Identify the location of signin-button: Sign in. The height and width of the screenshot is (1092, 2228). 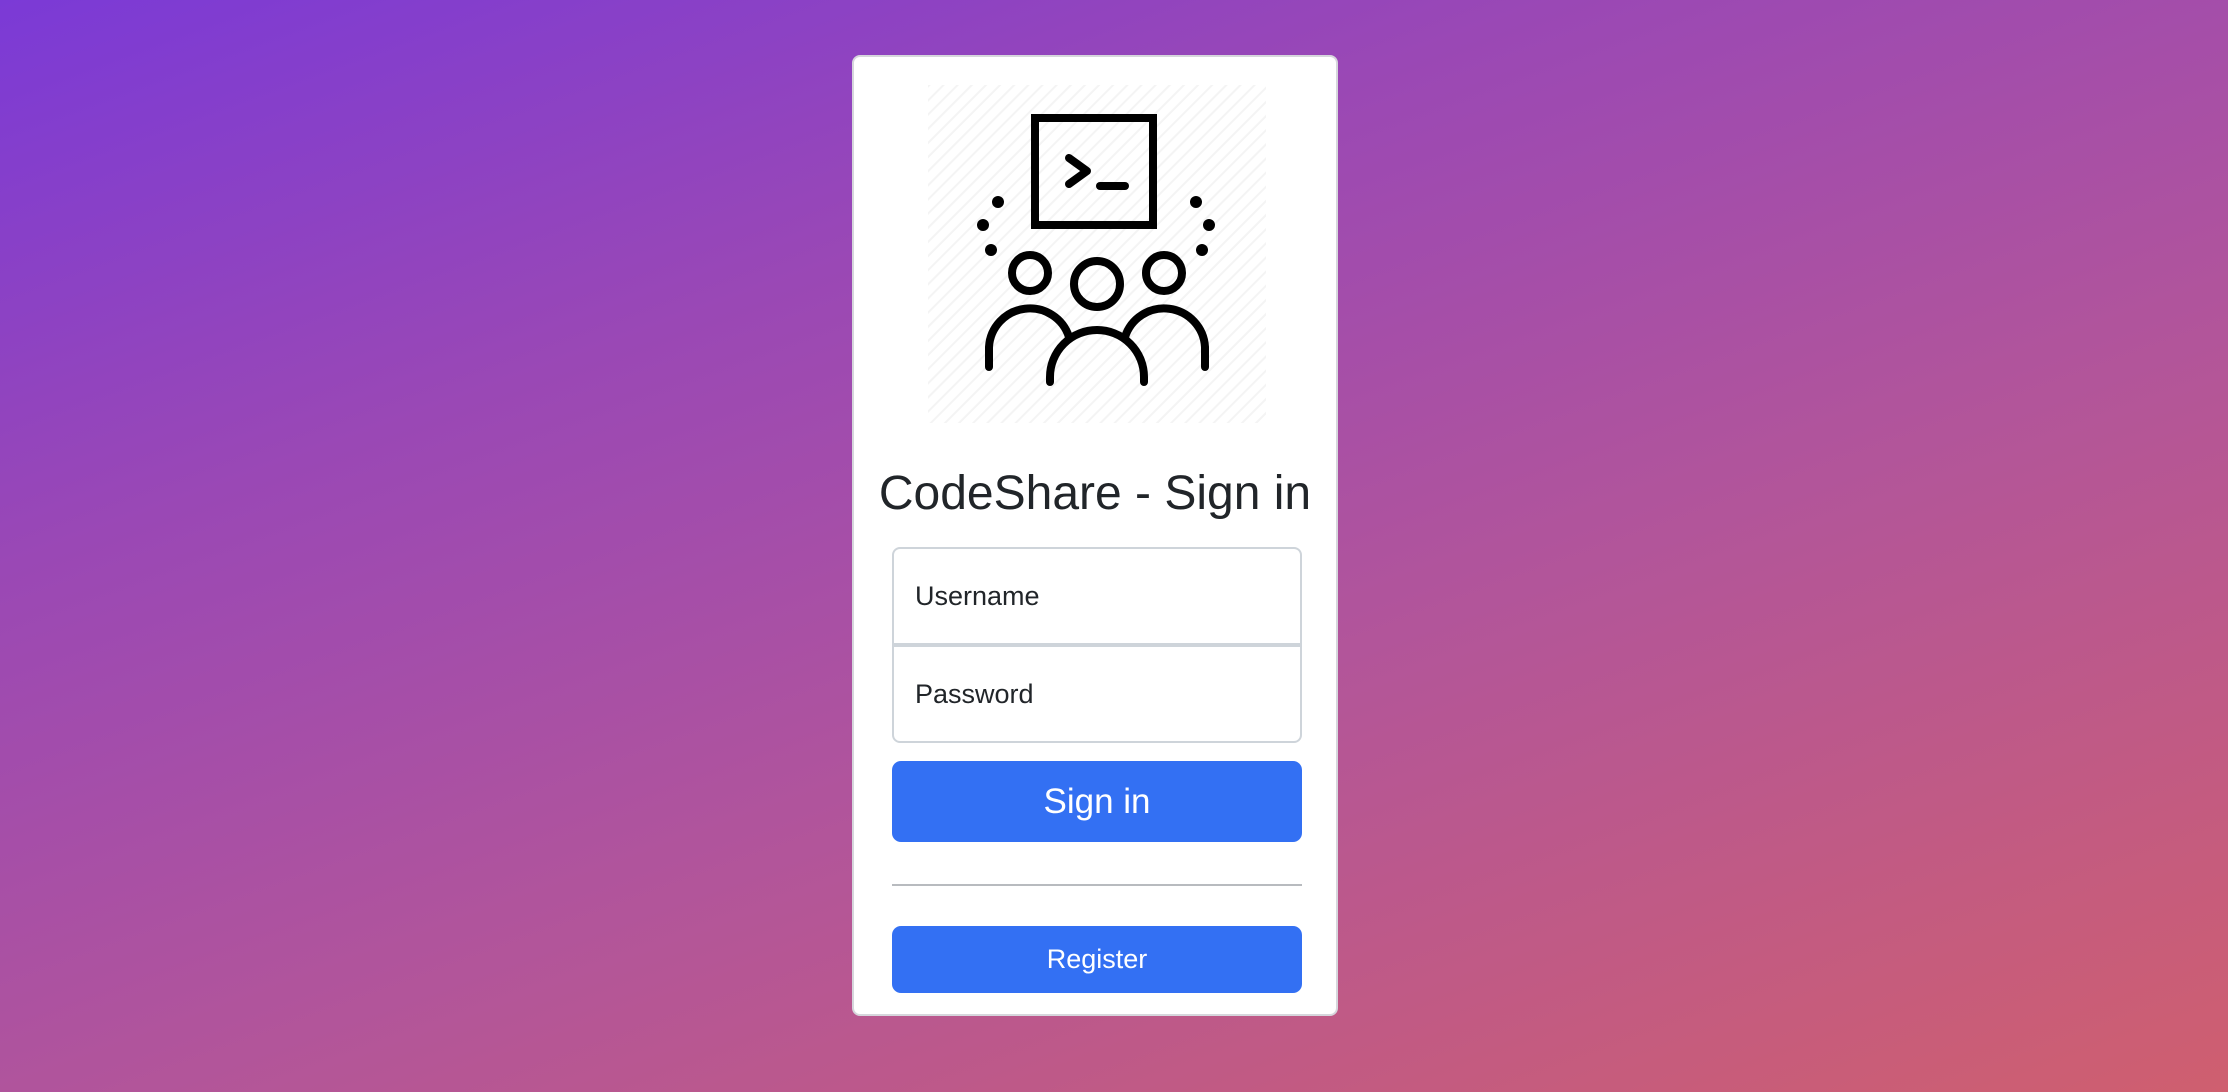
(1097, 801).